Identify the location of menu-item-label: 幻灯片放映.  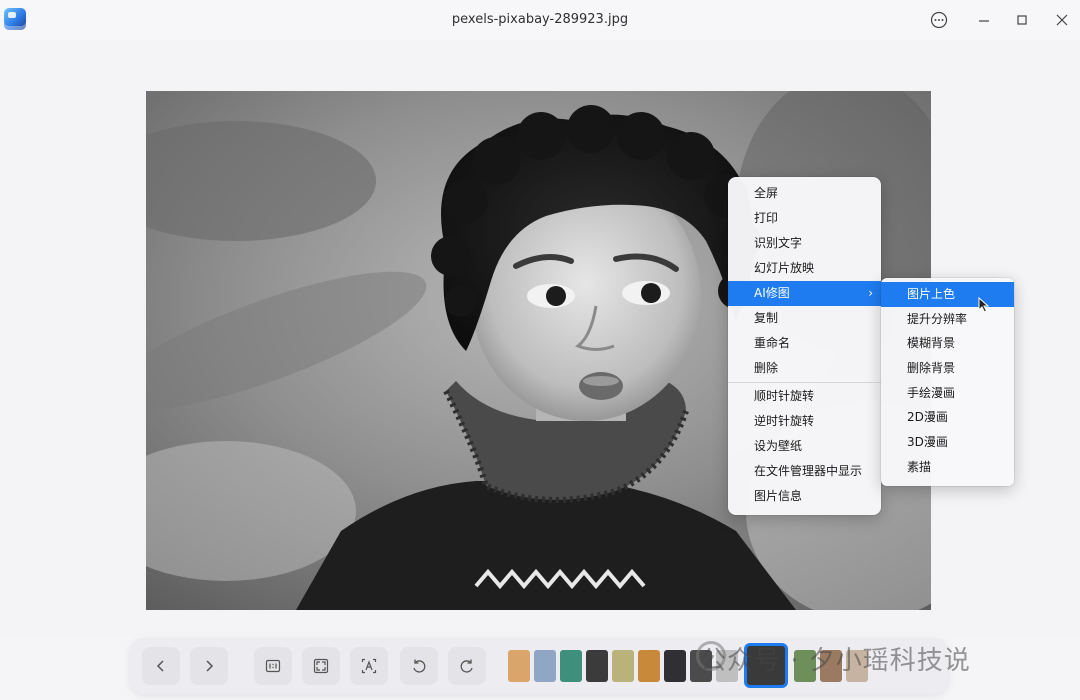
(784, 268).